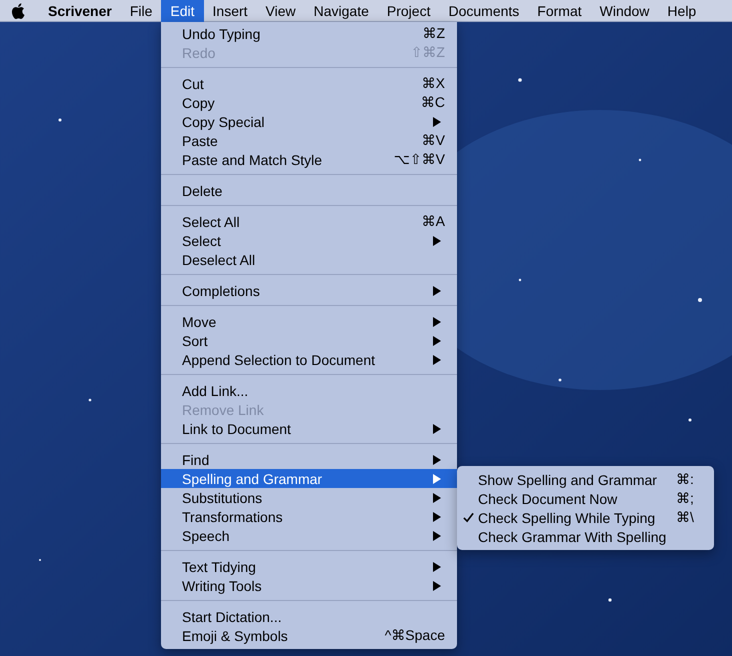  Describe the element at coordinates (309, 83) in the screenshot. I see `menu-item: Cut ⌘X` at that location.